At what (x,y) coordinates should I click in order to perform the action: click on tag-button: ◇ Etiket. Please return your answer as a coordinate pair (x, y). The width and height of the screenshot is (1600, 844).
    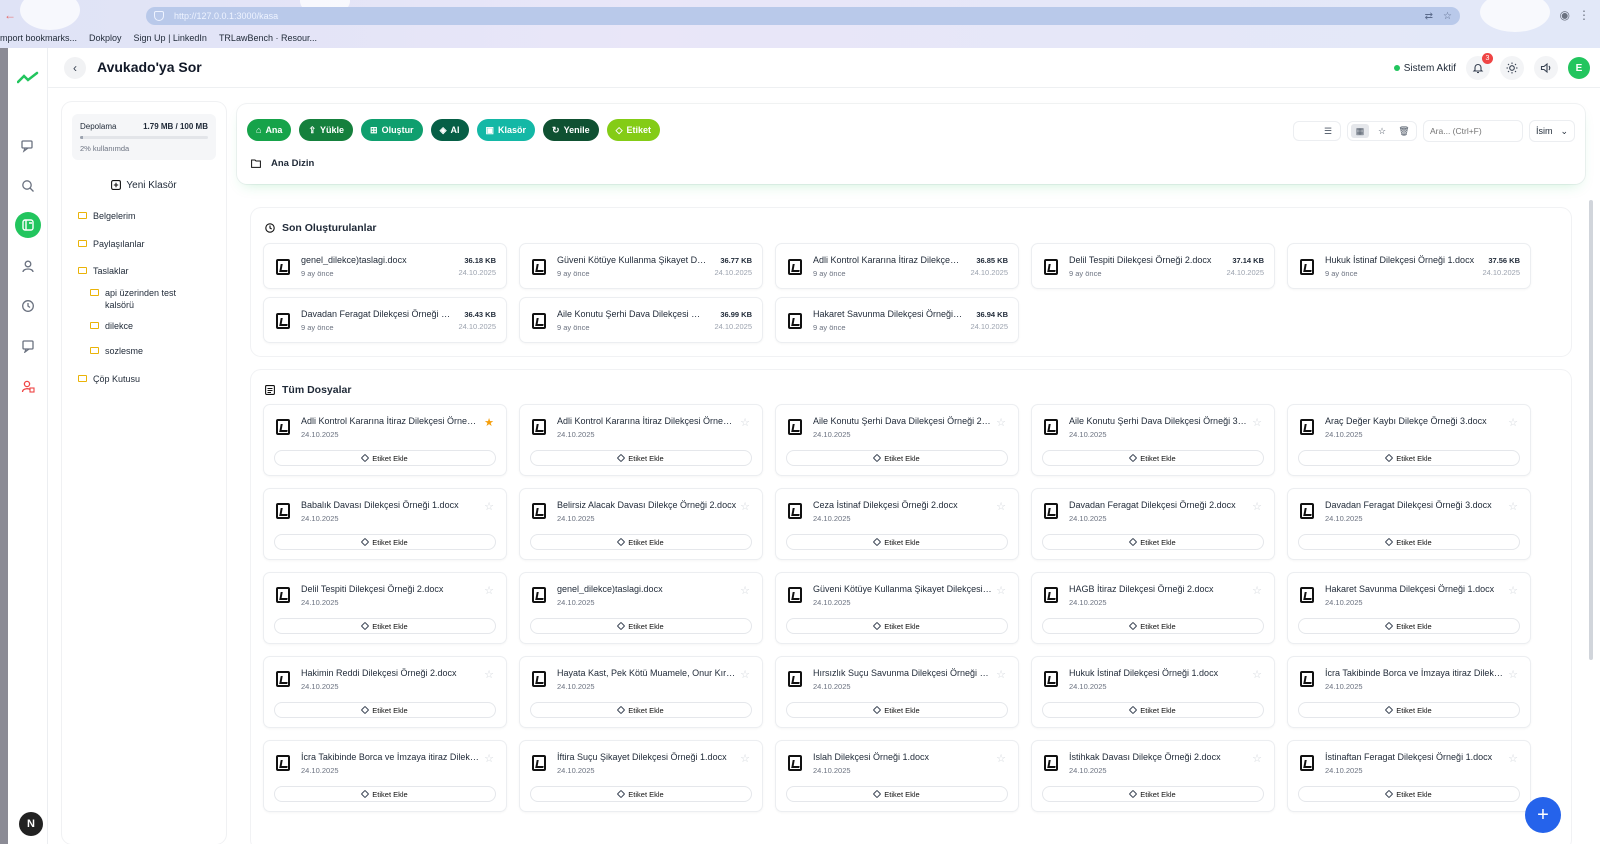
    Looking at the image, I should click on (633, 130).